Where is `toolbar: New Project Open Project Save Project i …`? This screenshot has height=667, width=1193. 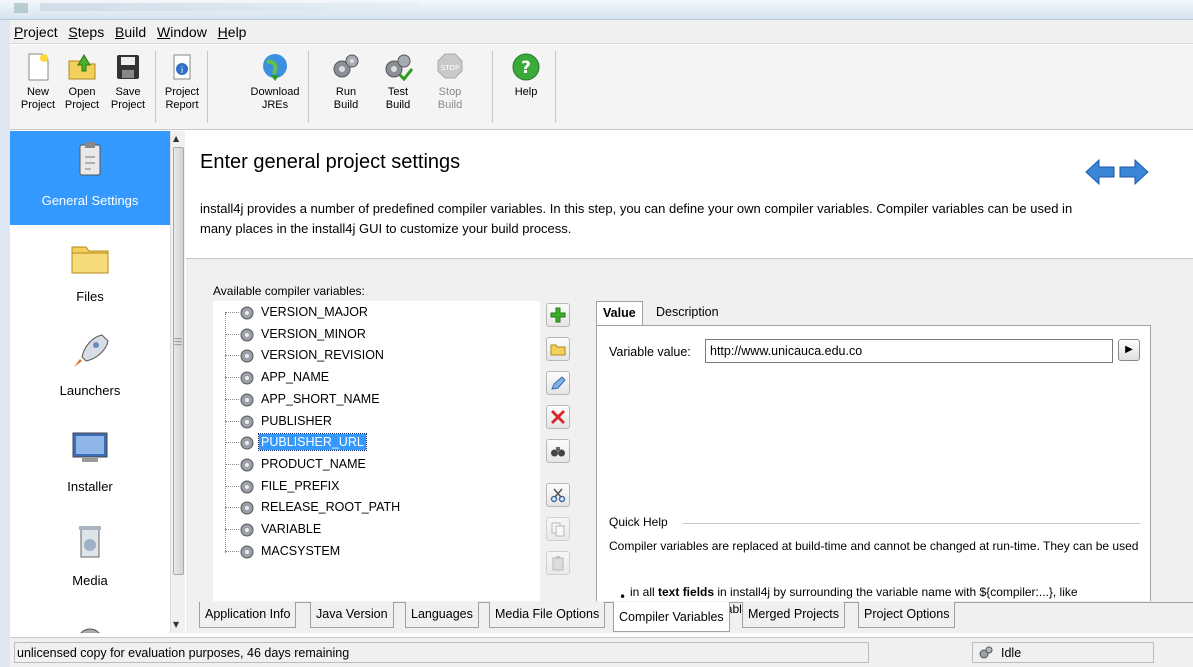 toolbar: New Project Open Project Save Project i … is located at coordinates (601, 87).